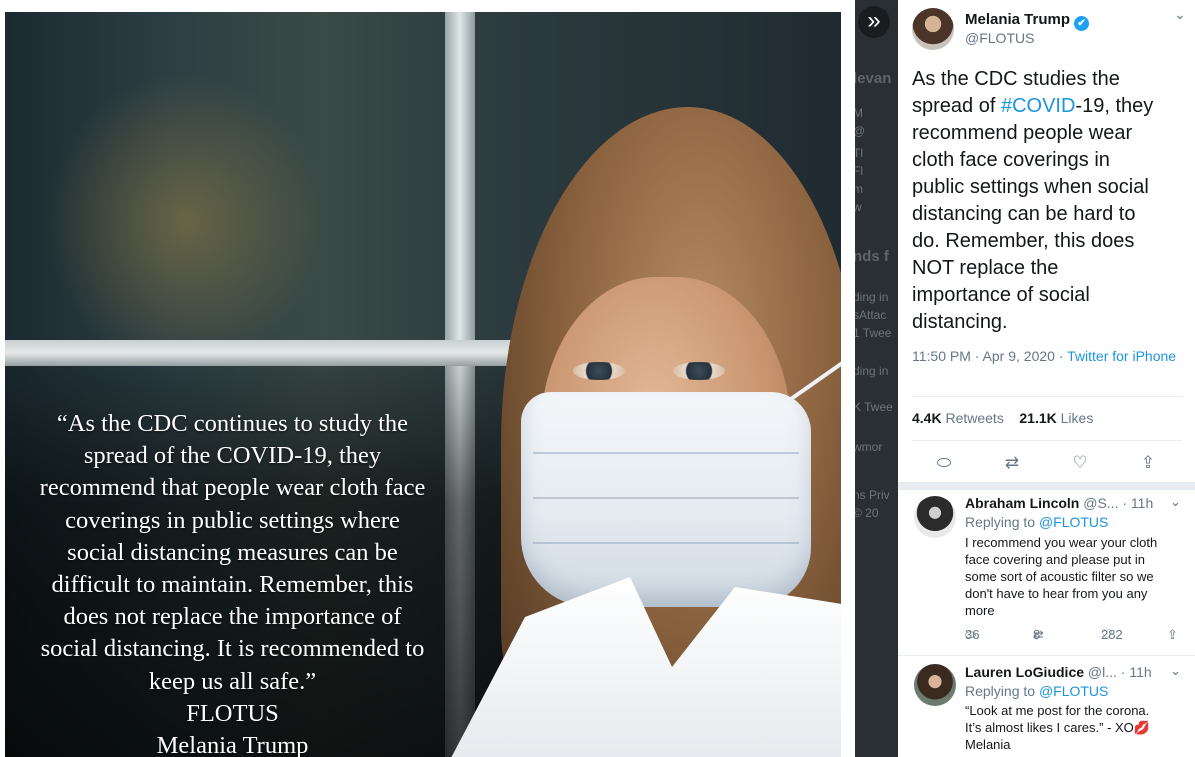 This screenshot has width=1195, height=757. Describe the element at coordinates (232, 488) in the screenshot. I see `quote-line: recommend that people wear cloth face` at that location.